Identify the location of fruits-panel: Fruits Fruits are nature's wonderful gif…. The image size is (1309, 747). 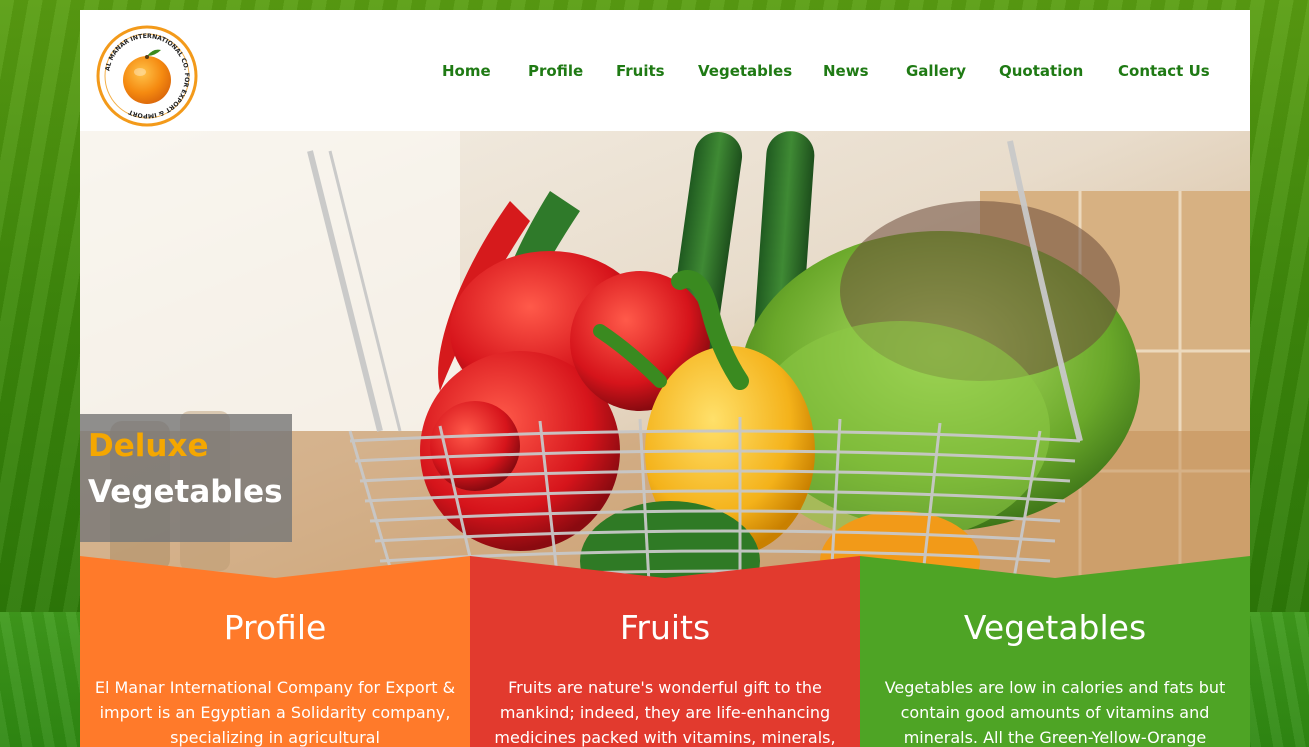
(665, 651).